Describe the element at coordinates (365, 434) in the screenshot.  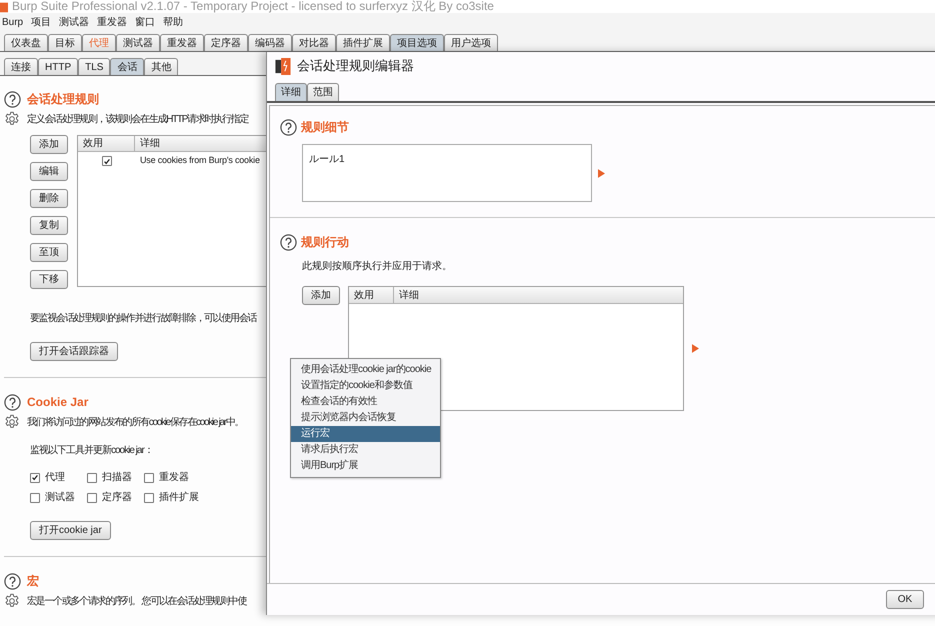
I see `menu-item: 运行宏` at that location.